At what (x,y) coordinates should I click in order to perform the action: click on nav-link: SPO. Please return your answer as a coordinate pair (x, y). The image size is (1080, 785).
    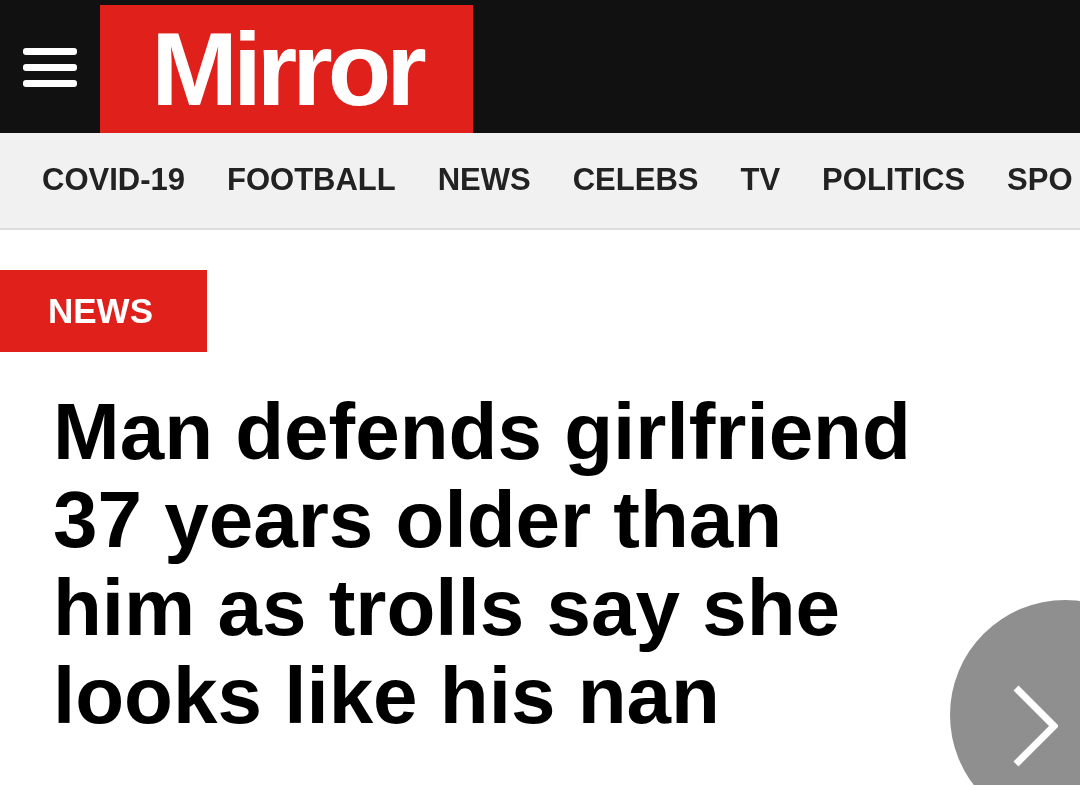
    Looking at the image, I should click on (1040, 180).